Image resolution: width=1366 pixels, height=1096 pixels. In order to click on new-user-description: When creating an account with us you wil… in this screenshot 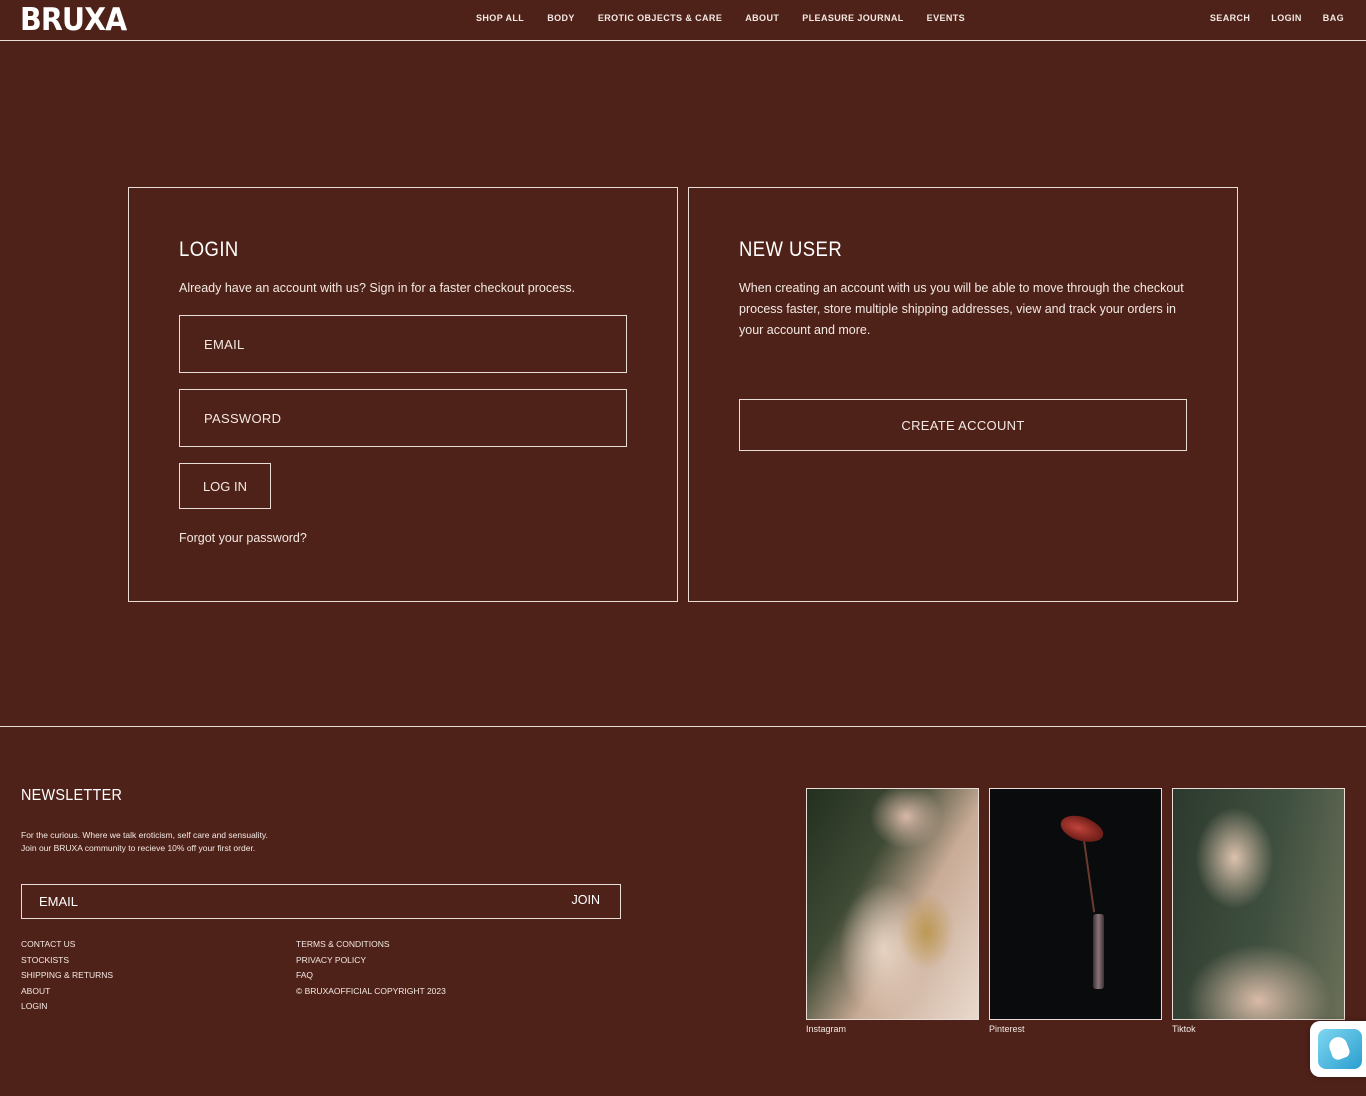, I will do `click(961, 309)`.